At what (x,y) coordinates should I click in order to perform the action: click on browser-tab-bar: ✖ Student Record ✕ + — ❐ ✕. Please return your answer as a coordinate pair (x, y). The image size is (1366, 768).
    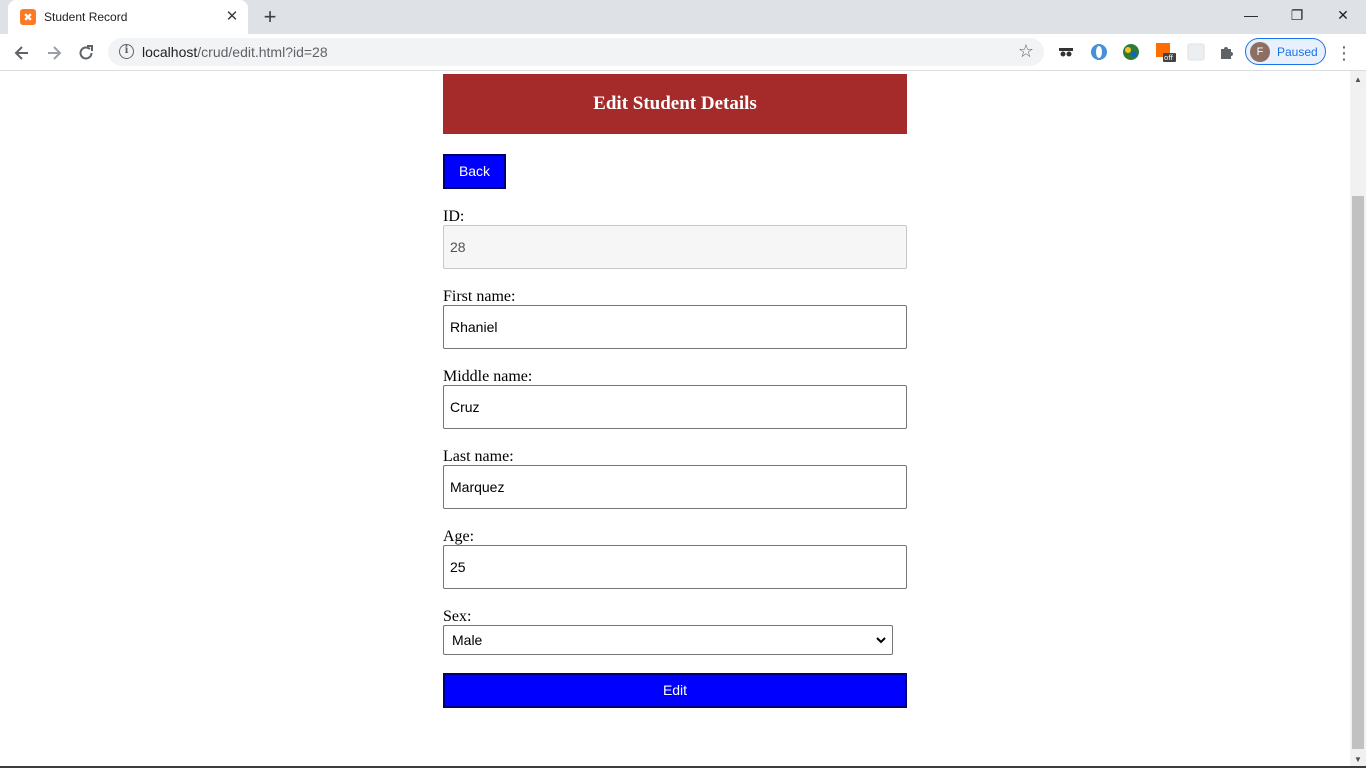
    Looking at the image, I should click on (683, 17).